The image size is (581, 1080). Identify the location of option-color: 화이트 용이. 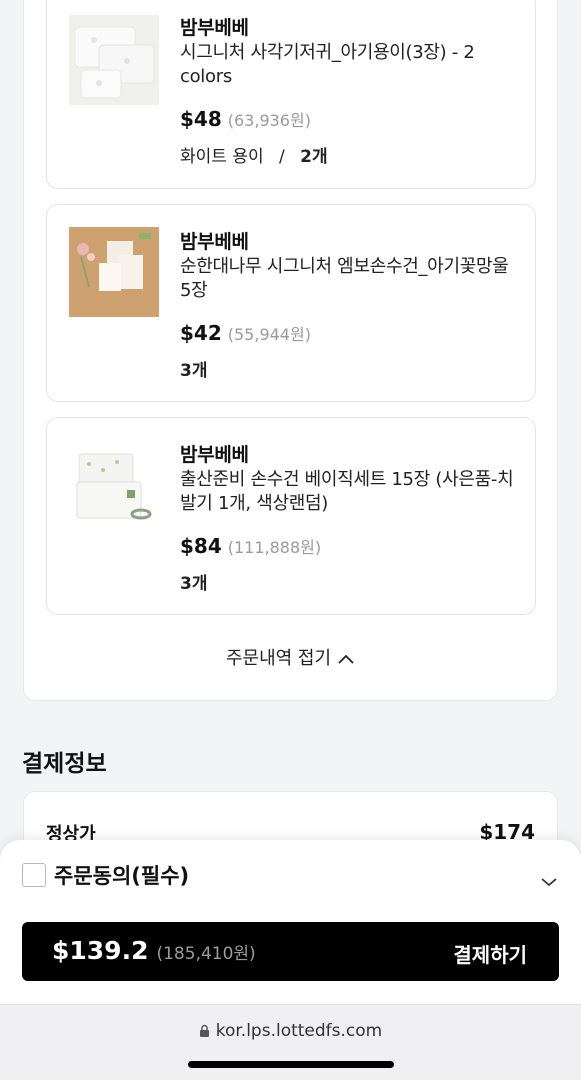
(222, 157).